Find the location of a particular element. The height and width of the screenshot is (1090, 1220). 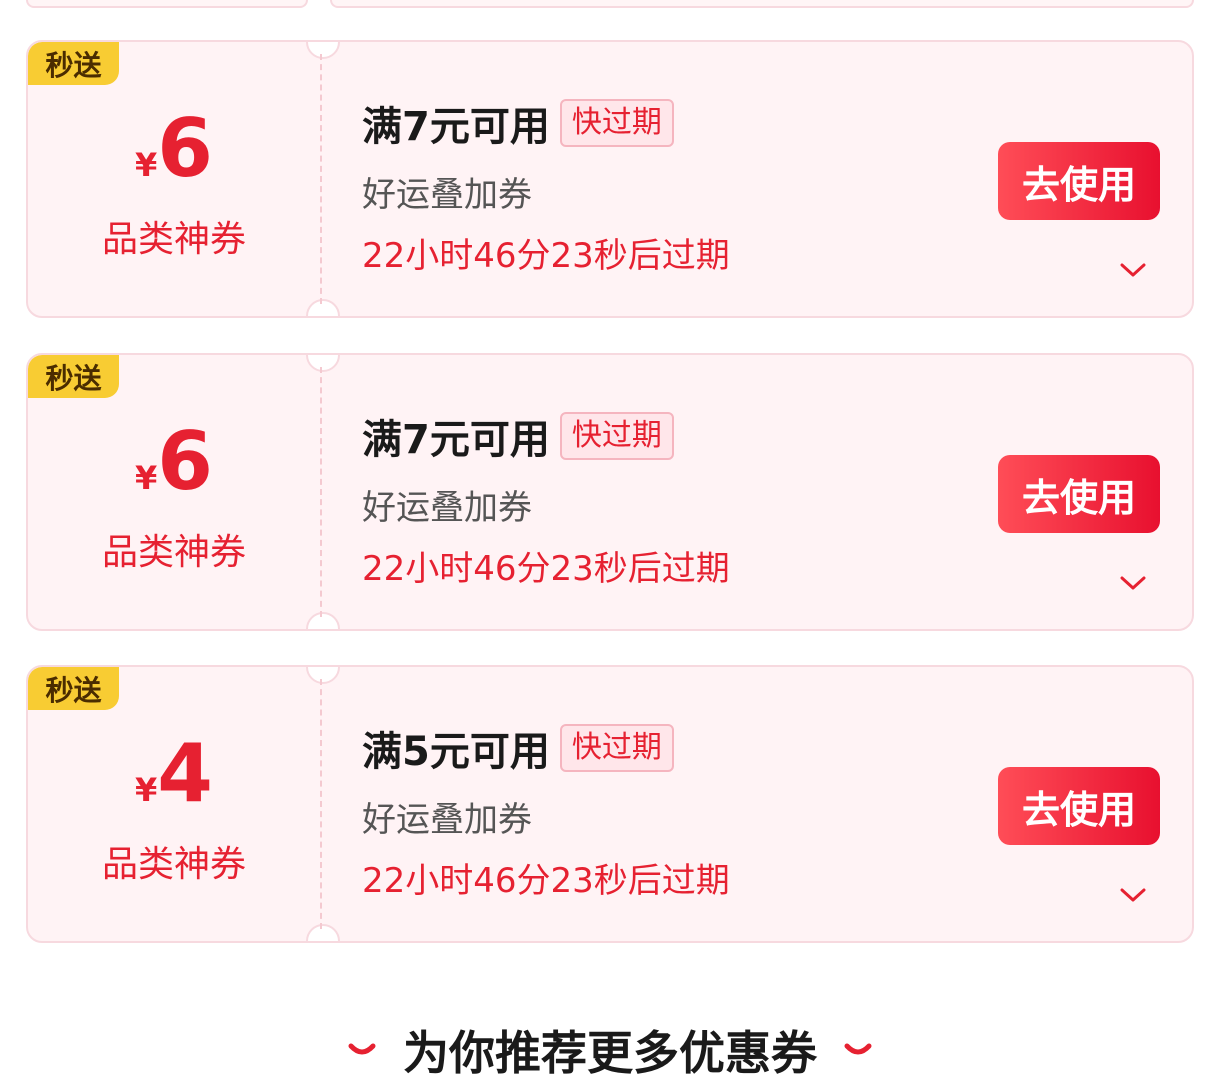

coupon-title-row: 满5元可用 快过期 is located at coordinates (518, 748).